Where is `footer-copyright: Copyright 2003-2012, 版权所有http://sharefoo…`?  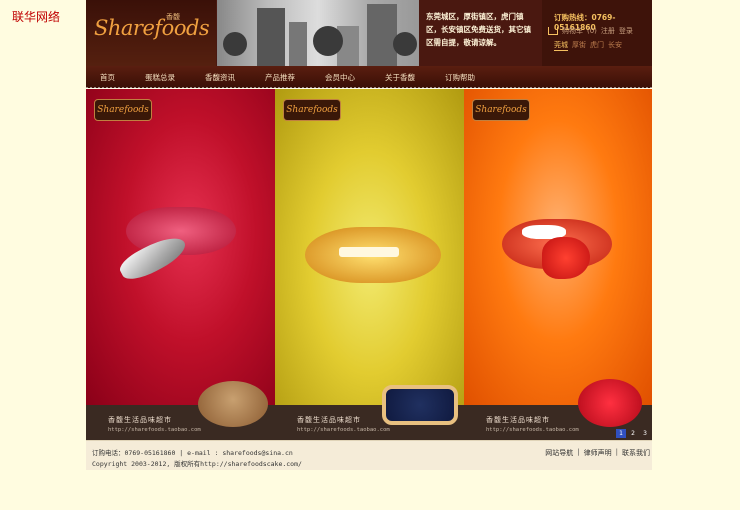
footer-copyright: Copyright 2003-2012, 版权所有http://sharefoo… is located at coordinates (197, 464).